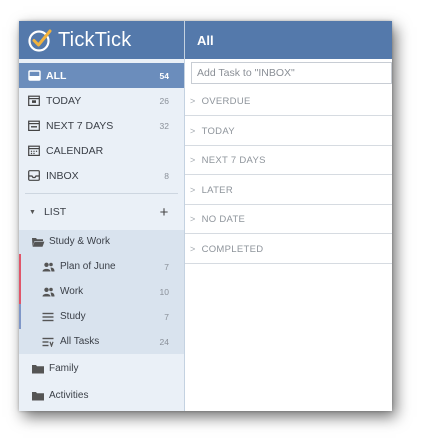  I want to click on ticktick-logo-icon, so click(40, 40).